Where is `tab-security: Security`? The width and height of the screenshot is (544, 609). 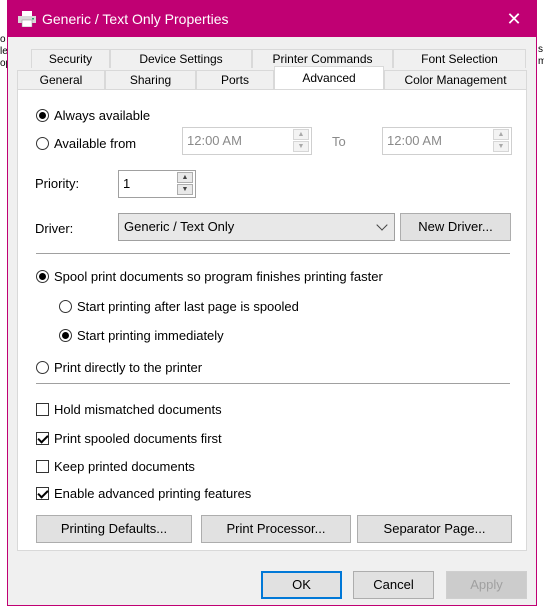
tab-security: Security is located at coordinates (70, 58).